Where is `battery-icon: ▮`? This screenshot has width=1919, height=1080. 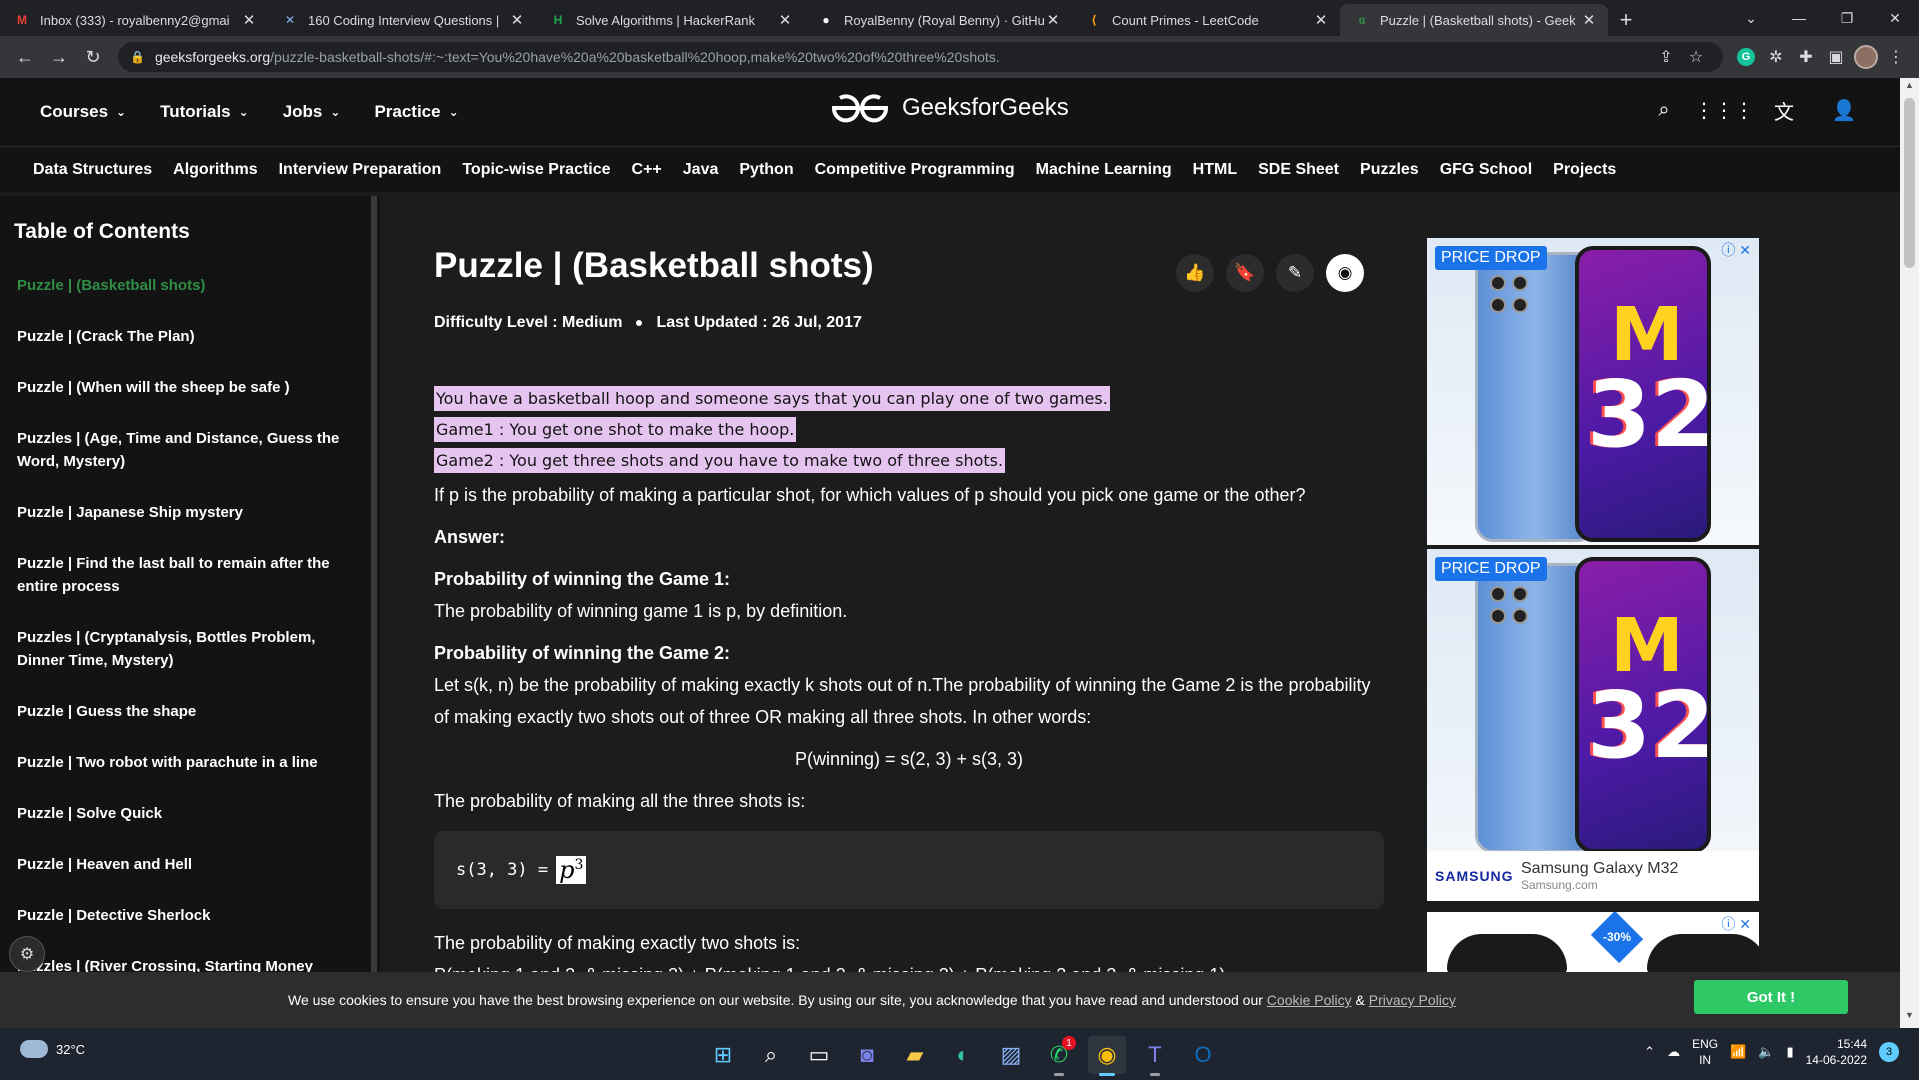
battery-icon: ▮ is located at coordinates (1789, 1052).